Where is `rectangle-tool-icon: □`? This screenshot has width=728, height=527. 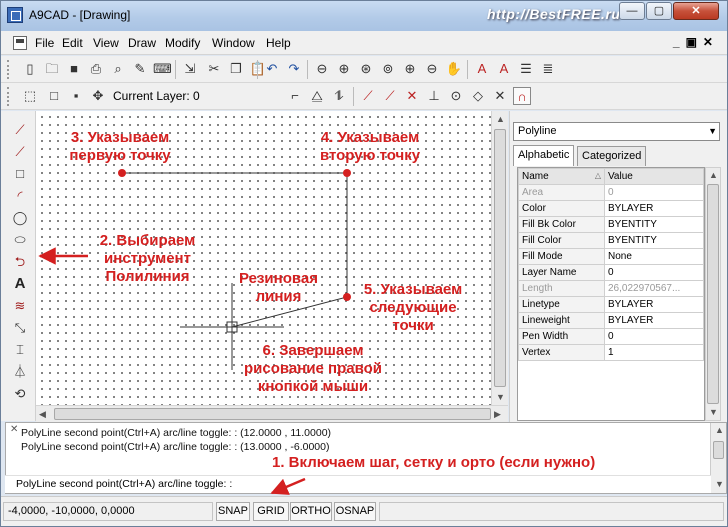
rectangle-tool-icon: □ is located at coordinates (20, 174).